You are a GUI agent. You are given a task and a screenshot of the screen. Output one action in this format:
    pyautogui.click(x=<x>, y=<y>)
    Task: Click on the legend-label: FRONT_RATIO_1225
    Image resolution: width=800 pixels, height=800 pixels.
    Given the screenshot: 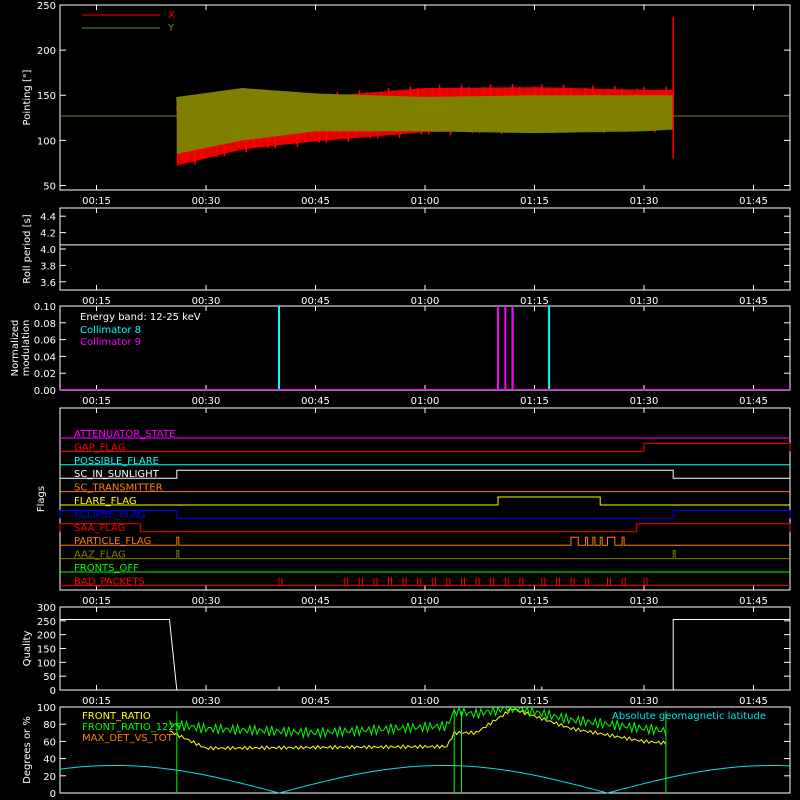 What is the action you would take?
    pyautogui.click(x=131, y=727)
    